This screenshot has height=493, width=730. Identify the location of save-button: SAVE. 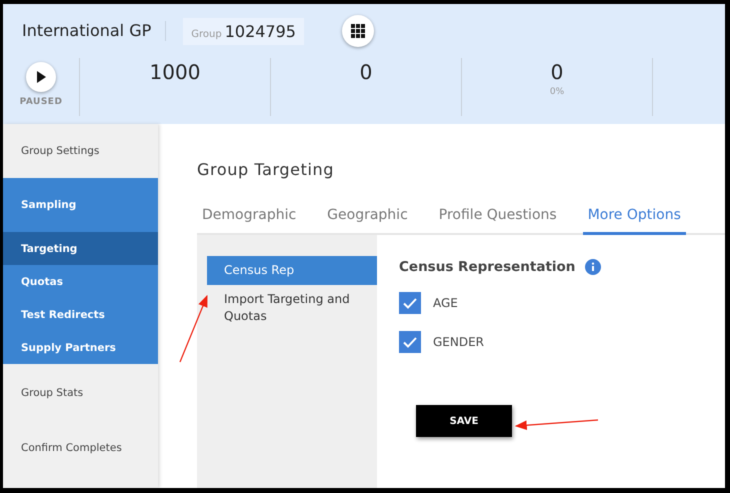
(464, 421).